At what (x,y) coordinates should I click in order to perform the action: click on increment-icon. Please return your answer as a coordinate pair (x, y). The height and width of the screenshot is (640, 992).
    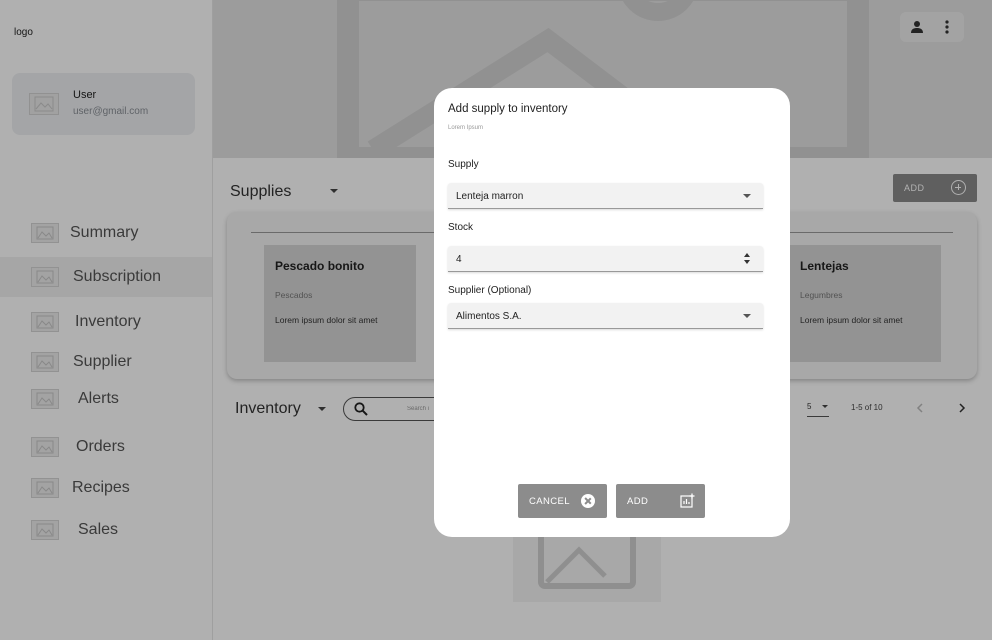
    Looking at the image, I should click on (747, 255).